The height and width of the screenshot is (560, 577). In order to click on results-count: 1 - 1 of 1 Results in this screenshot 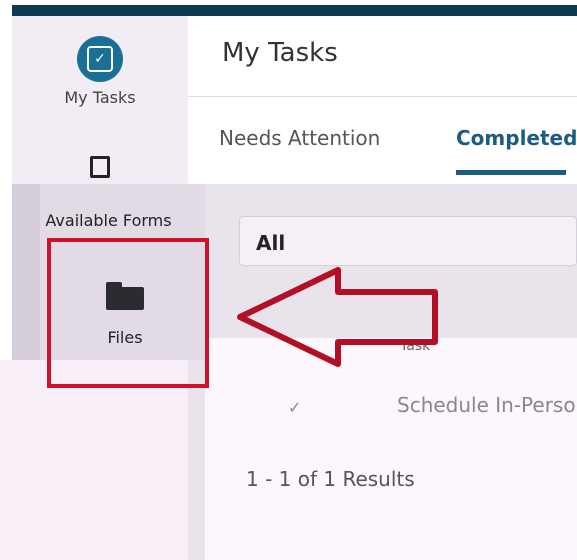, I will do `click(330, 479)`.